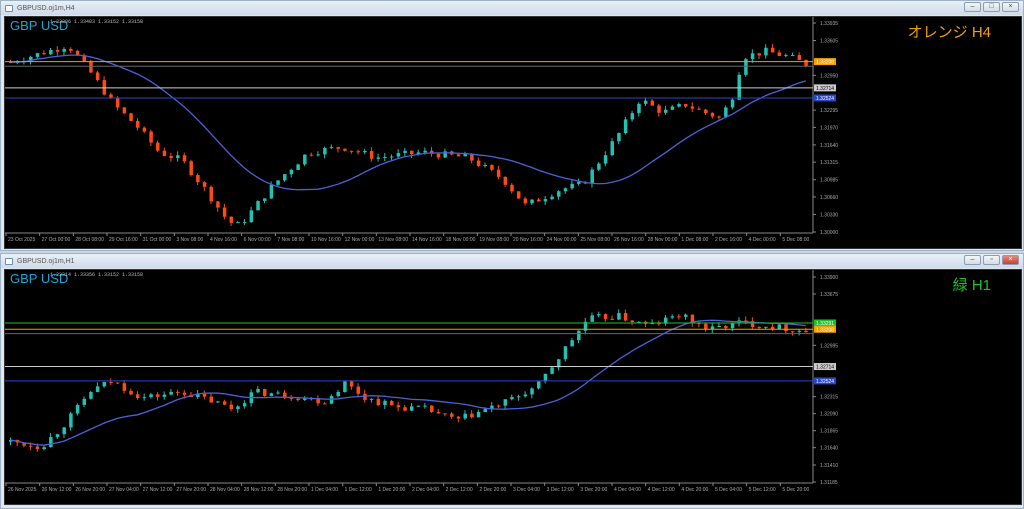 The image size is (1024, 509). I want to click on maximize-button: □, so click(991, 7).